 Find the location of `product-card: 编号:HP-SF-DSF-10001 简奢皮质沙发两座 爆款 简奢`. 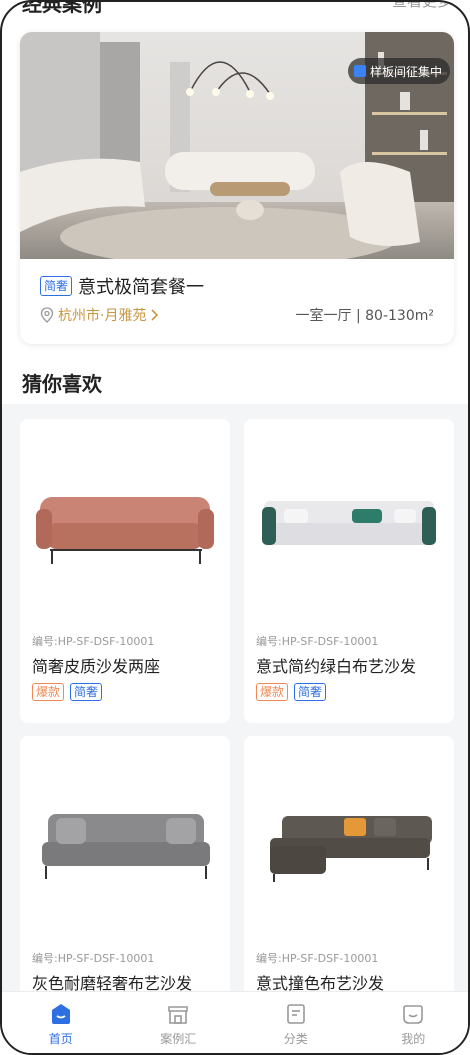

product-card: 编号:HP-SF-DSF-10001 简奢皮质沙发两座 爆款 简奢 is located at coordinates (125, 571).